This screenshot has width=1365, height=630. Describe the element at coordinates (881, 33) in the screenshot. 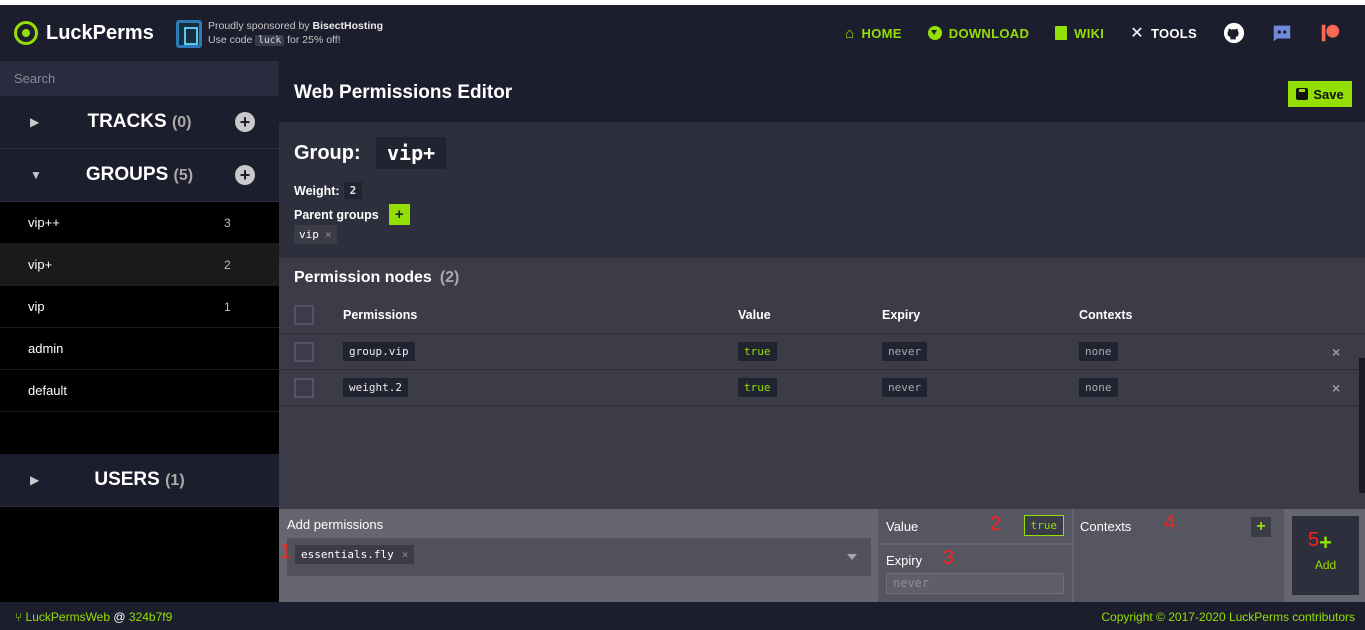

I see `nav-home-label: HOME` at that location.